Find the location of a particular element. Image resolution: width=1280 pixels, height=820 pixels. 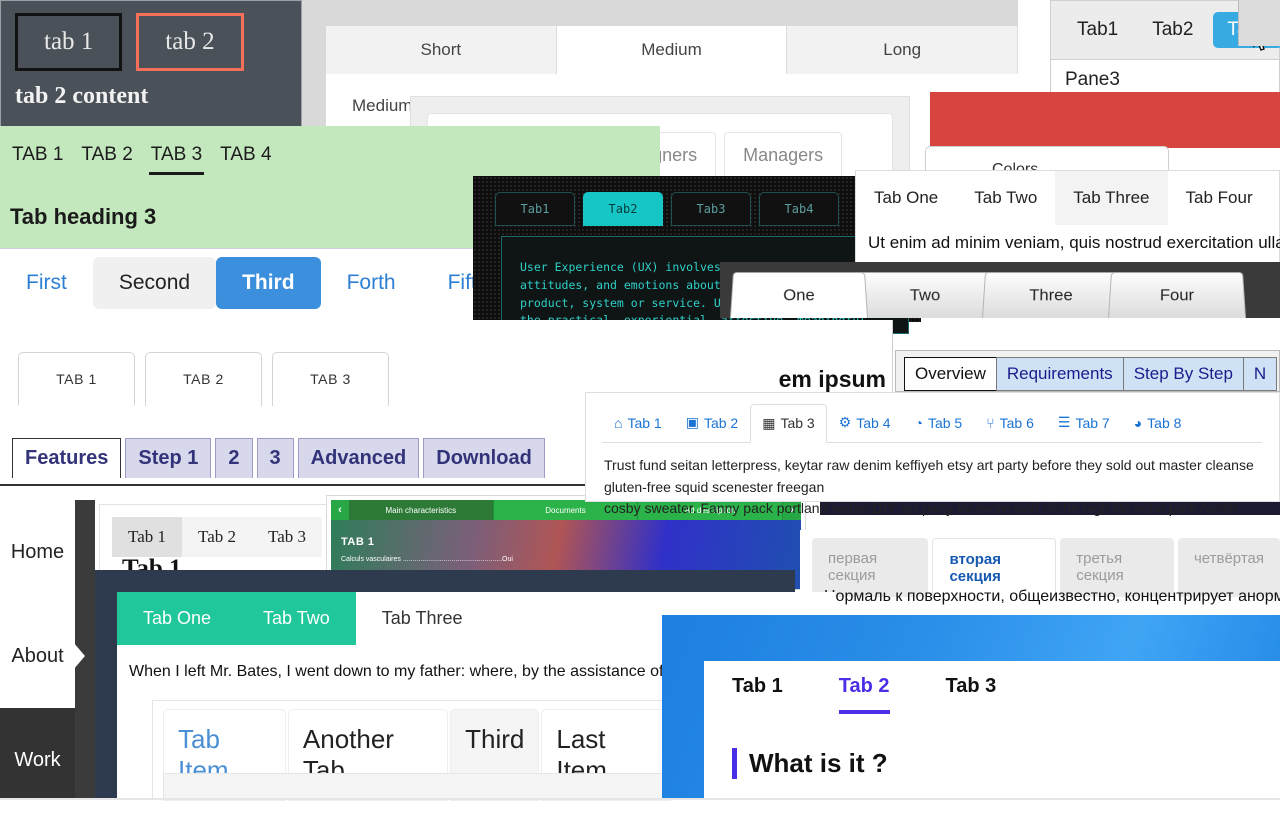

tab-teal-big-three: Tab Three is located at coordinates (422, 618).